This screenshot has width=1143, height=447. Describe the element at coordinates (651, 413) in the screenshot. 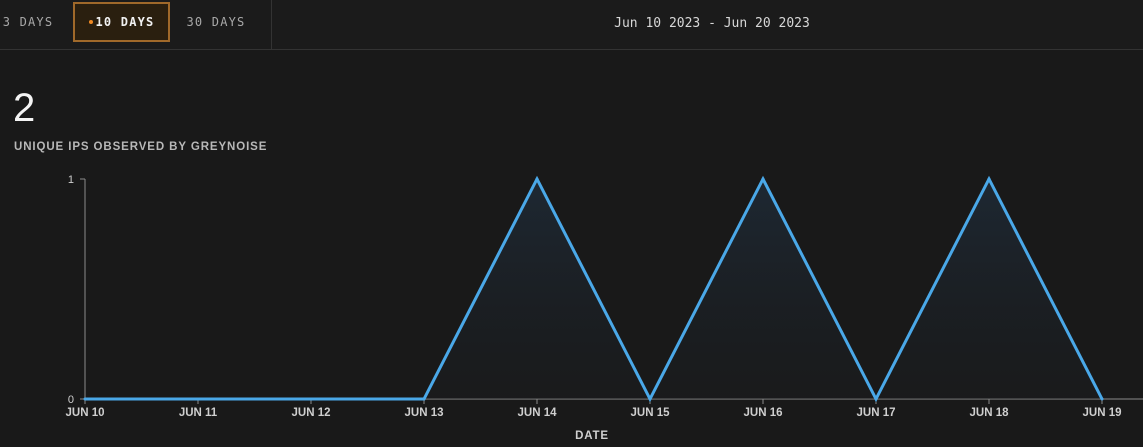

I see `x-tick-label: JUN 15` at that location.